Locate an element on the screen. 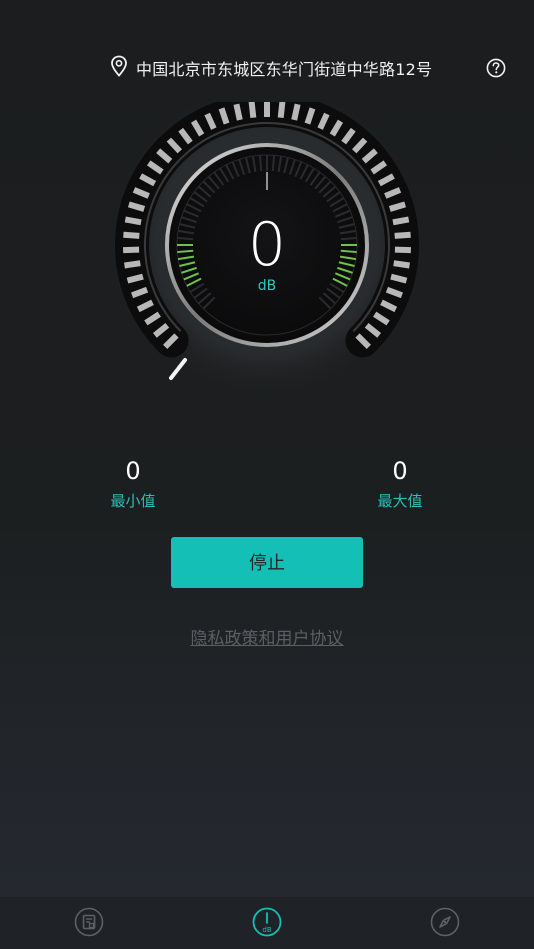  db-unit-label: dB is located at coordinates (267, 286).